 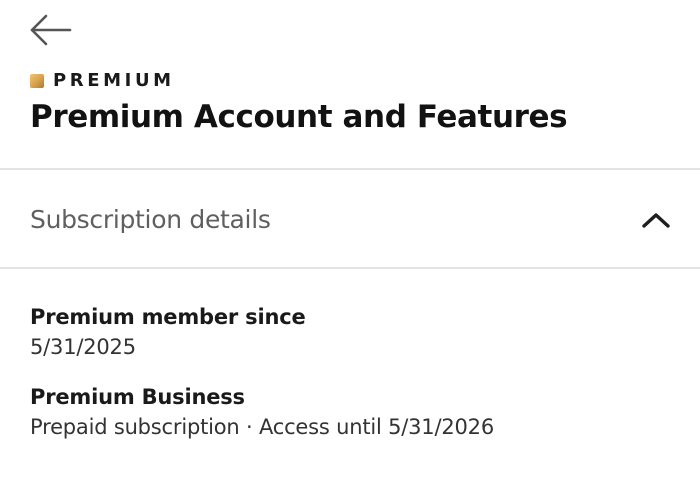 What do you see at coordinates (350, 332) in the screenshot?
I see `member-since-item: Premium member since 5/31/2025` at bounding box center [350, 332].